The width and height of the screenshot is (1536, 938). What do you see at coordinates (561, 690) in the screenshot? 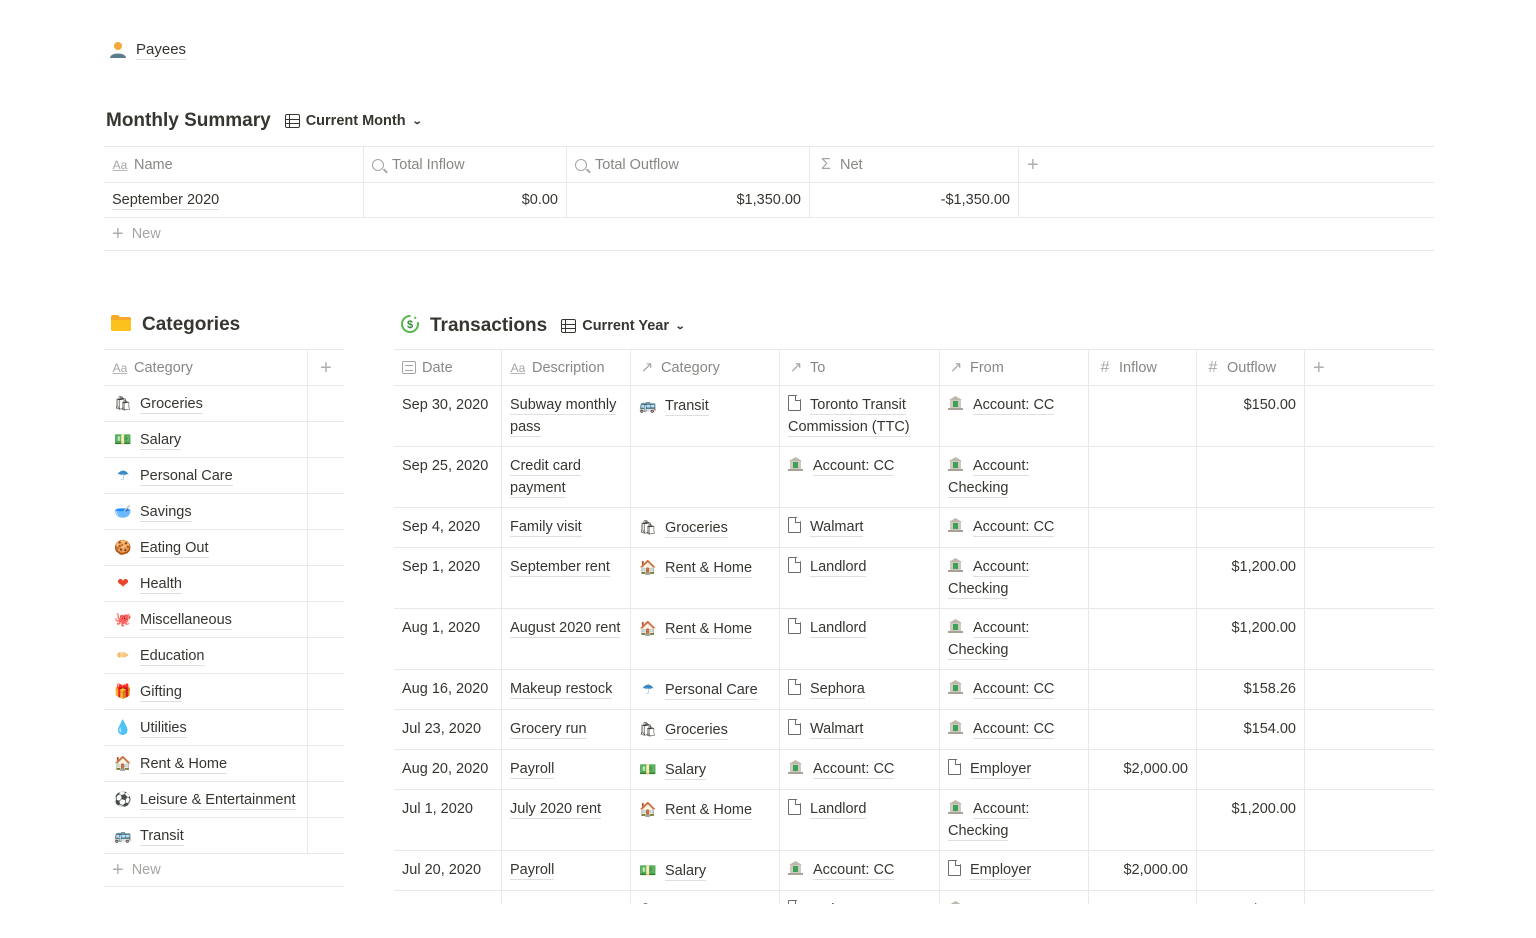
I see `description-link: Makeup restock` at bounding box center [561, 690].